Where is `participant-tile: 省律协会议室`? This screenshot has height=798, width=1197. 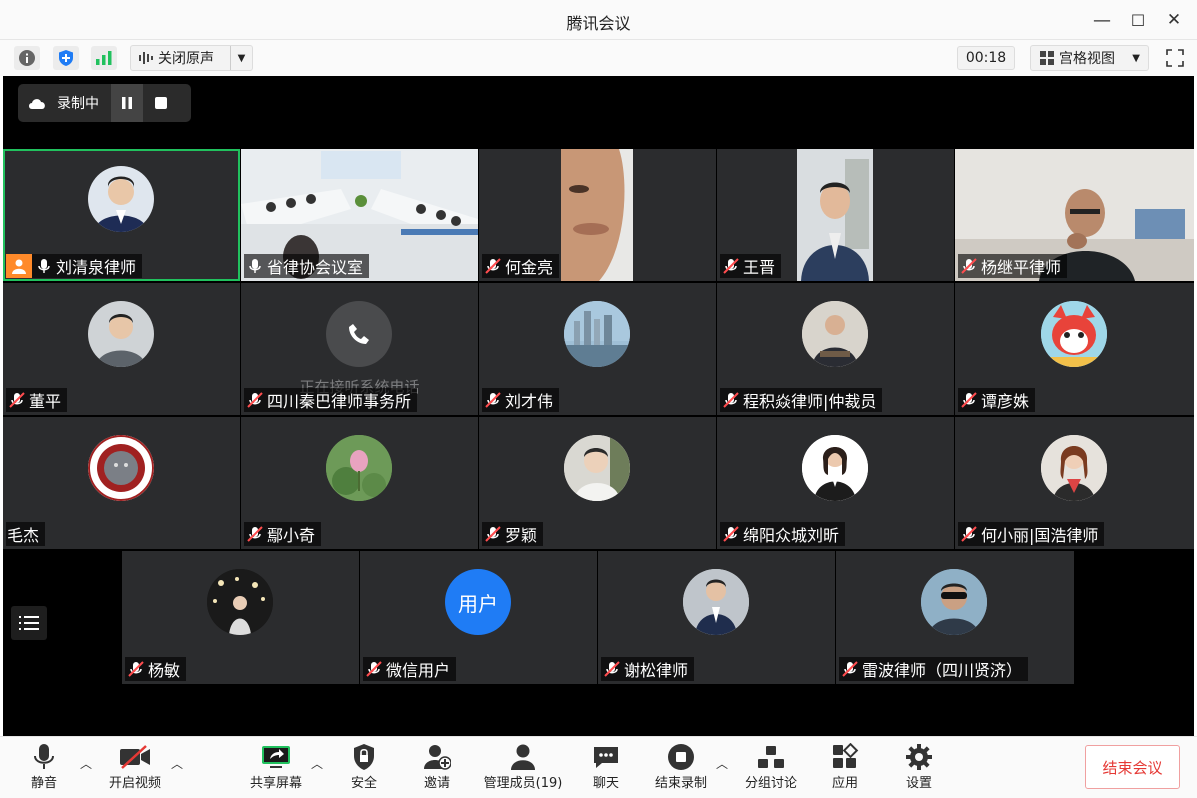 participant-tile: 省律协会议室 is located at coordinates (359, 215).